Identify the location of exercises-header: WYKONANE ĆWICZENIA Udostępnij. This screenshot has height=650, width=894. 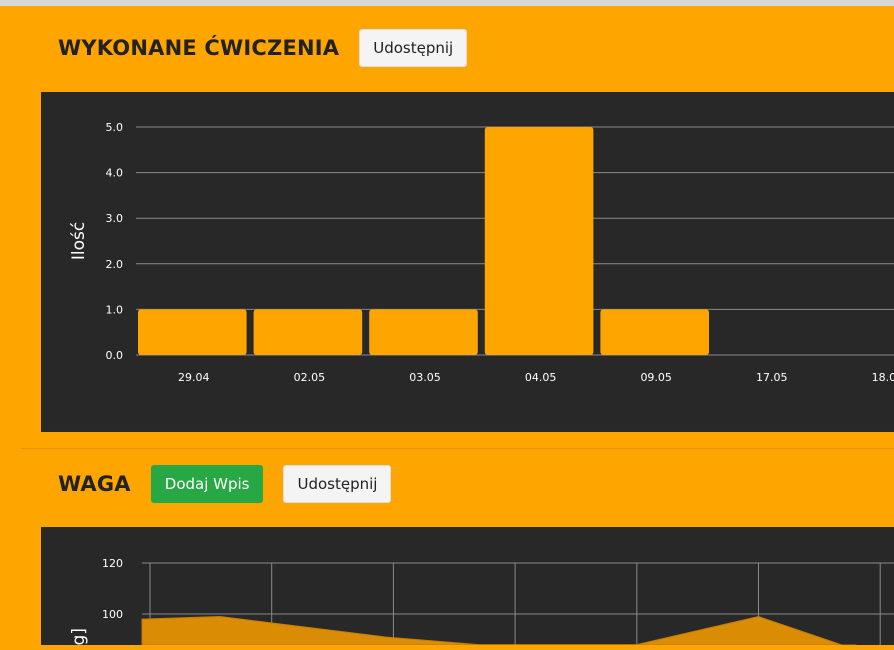
(263, 48).